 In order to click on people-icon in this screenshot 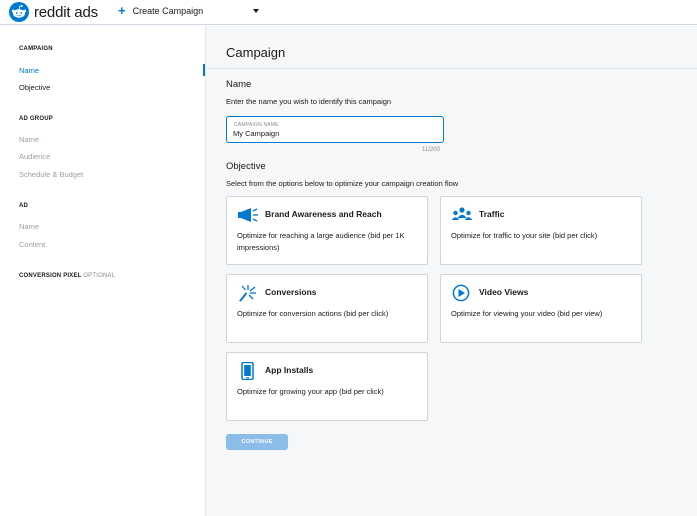, I will do `click(462, 213)`.